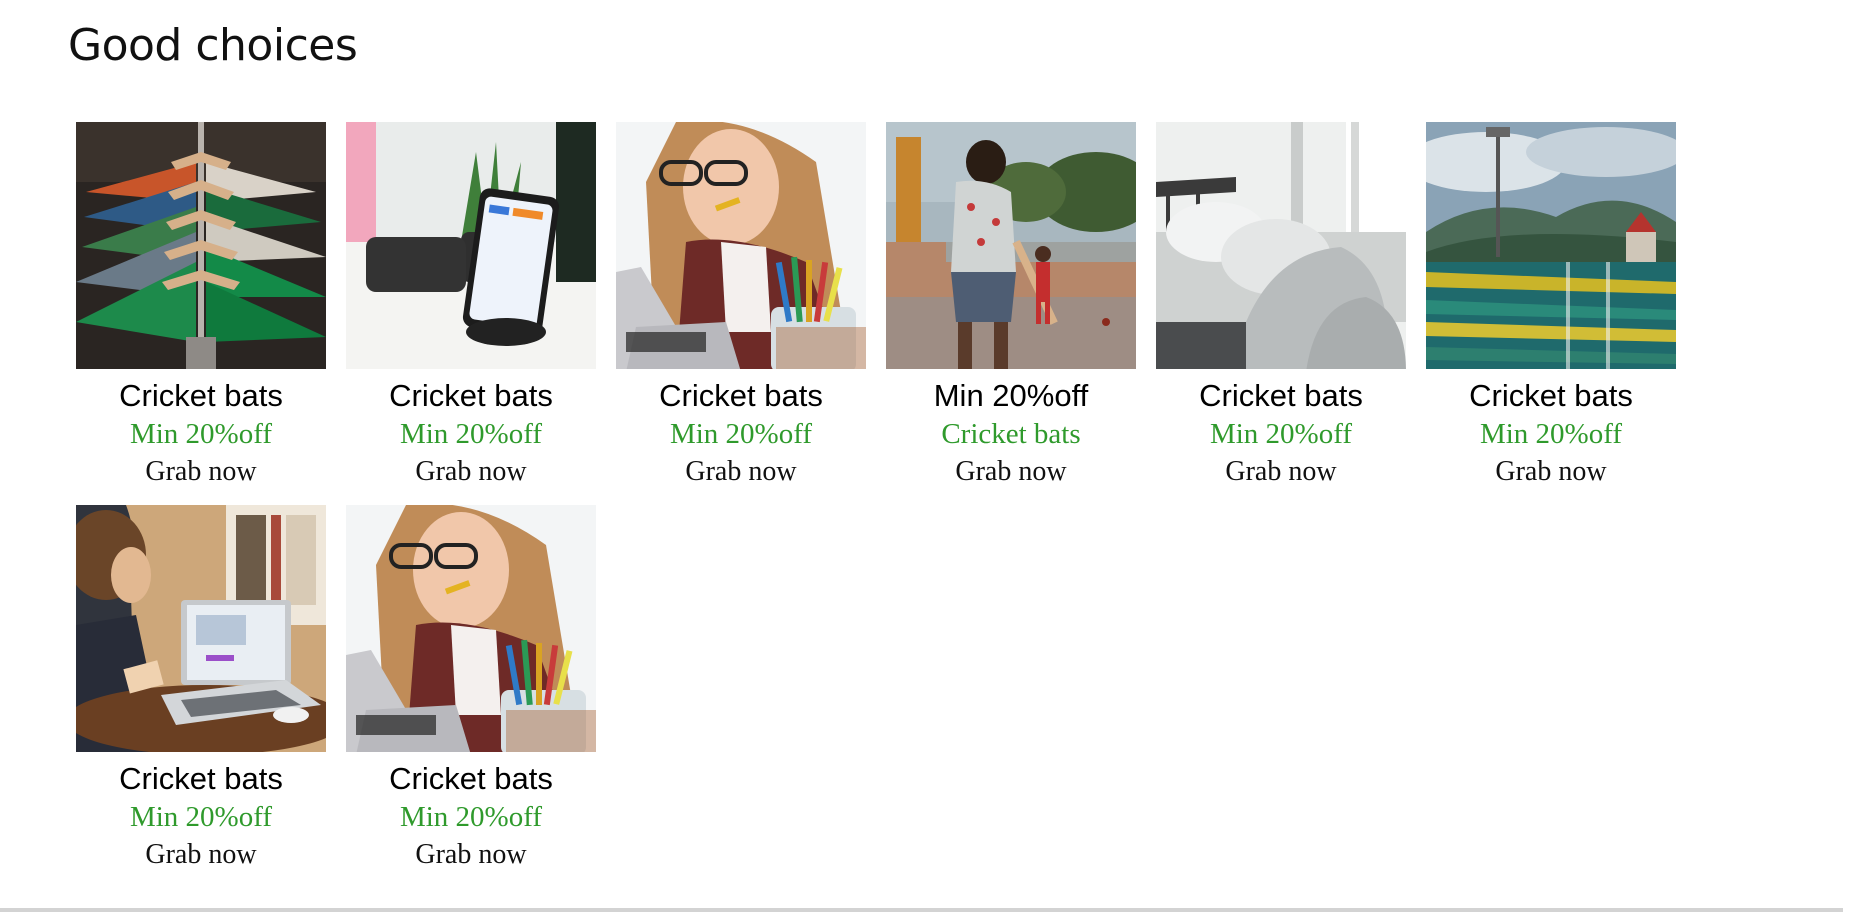 Image resolution: width=1867 pixels, height=912 pixels. What do you see at coordinates (921, 910) in the screenshot?
I see `horizontal-scrollbar` at bounding box center [921, 910].